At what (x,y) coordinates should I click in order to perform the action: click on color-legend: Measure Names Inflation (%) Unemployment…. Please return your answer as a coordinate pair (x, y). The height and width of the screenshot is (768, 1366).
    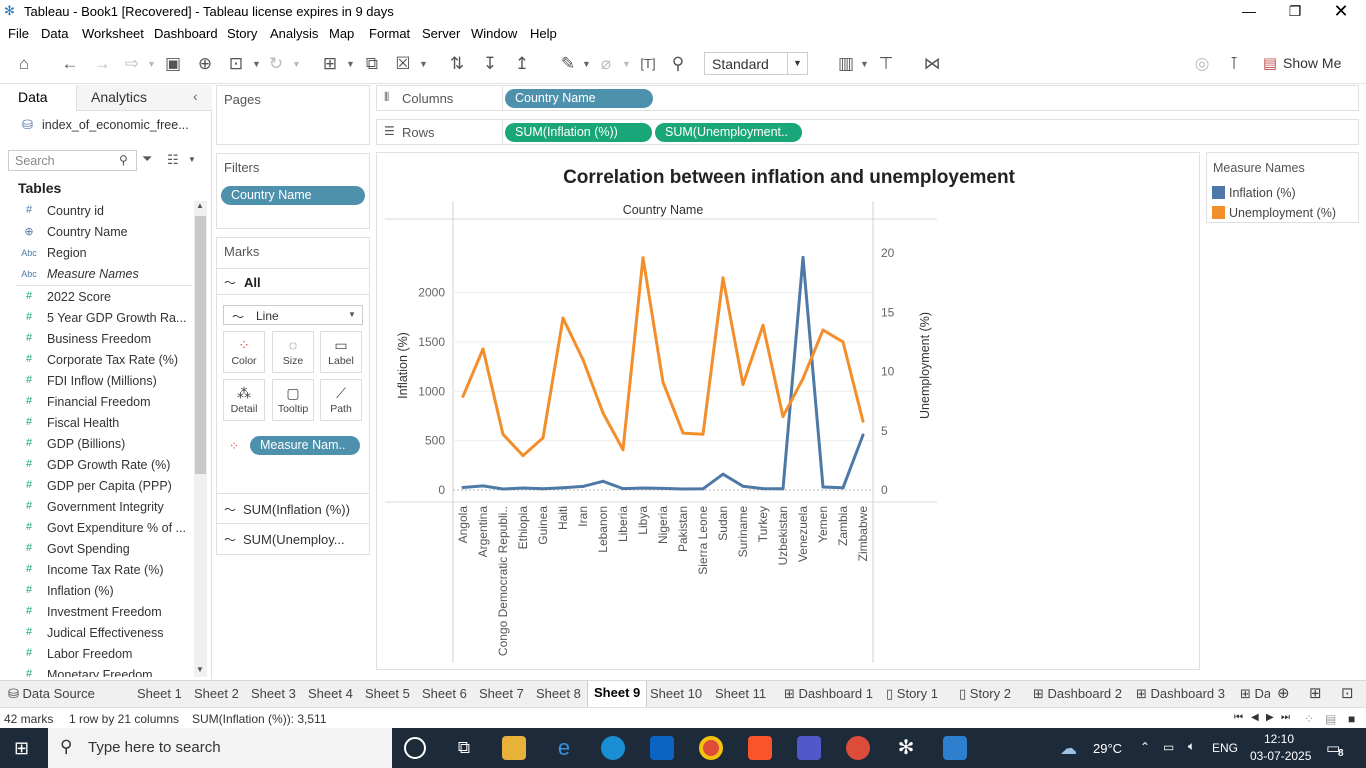
    Looking at the image, I should click on (1282, 187).